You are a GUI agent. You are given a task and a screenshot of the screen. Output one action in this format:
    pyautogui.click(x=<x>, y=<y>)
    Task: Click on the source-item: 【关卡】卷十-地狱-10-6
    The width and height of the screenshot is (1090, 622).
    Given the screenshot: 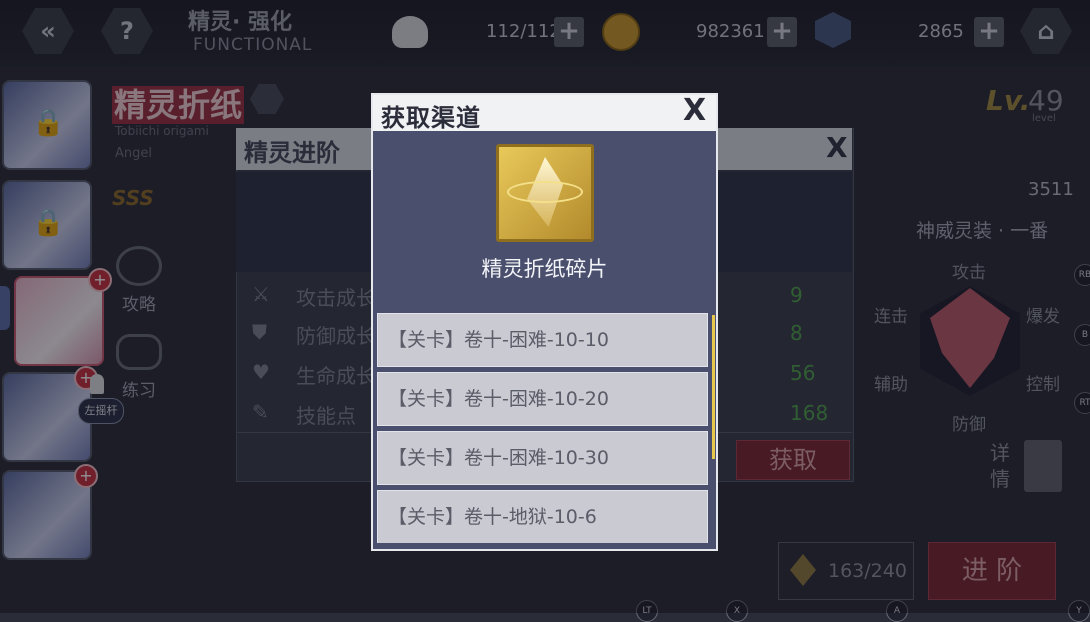 What is the action you would take?
    pyautogui.click(x=542, y=516)
    